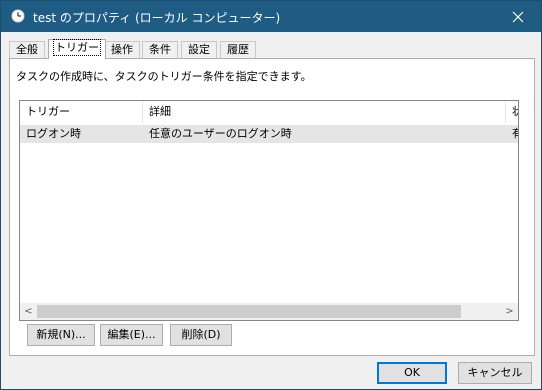  I want to click on delete-button: 削除(D), so click(201, 335).